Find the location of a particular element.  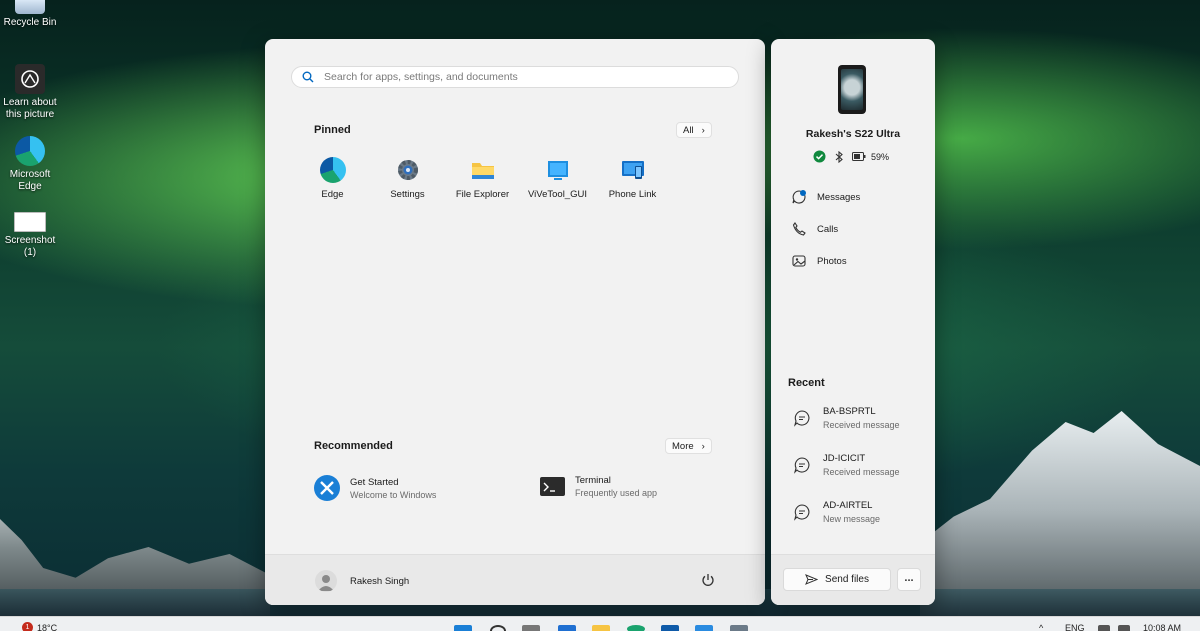

recommended-item-title: Get Started is located at coordinates (374, 482).